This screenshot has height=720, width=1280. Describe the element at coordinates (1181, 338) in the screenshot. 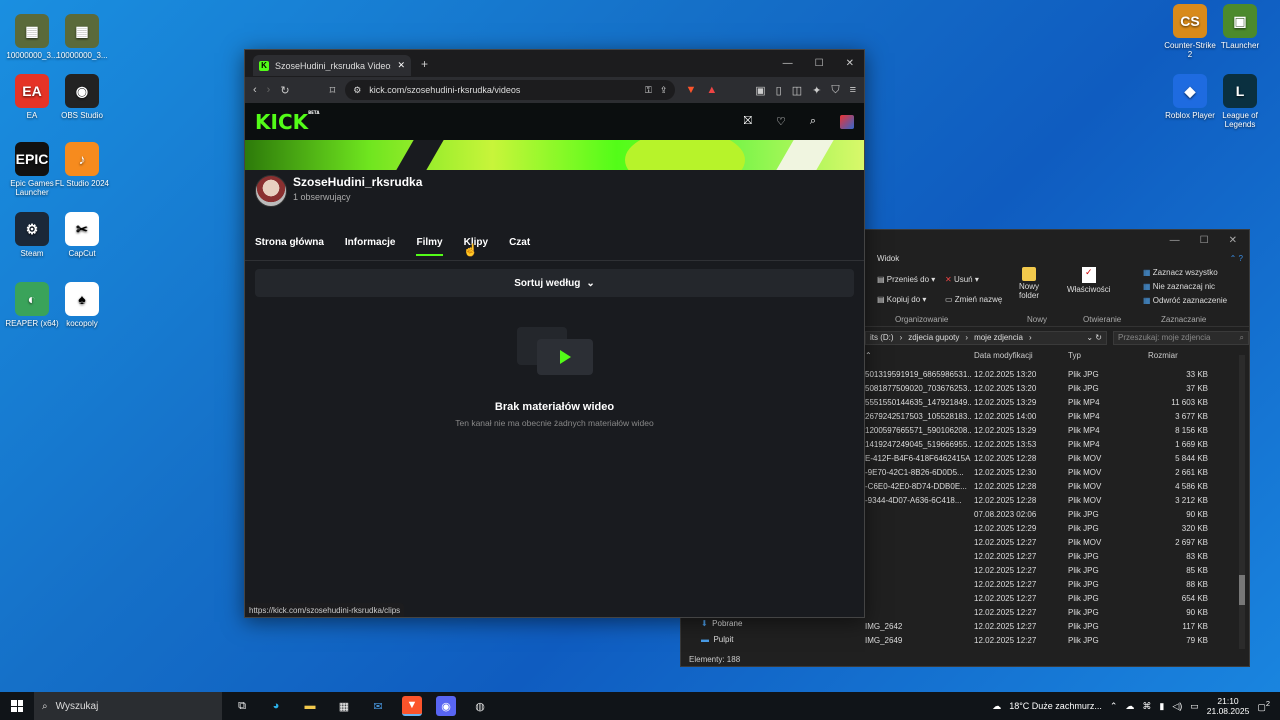

I see `search-input: Przeszukaj: moje zdjencia ⌕` at that location.